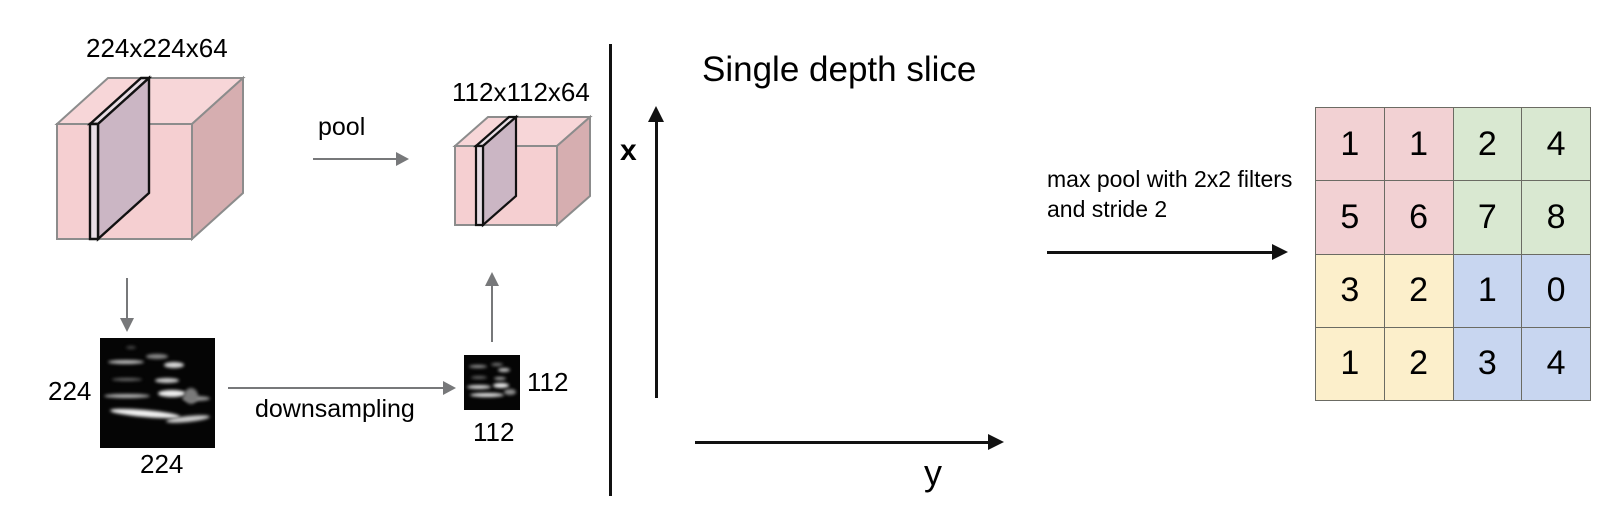  What do you see at coordinates (1419, 291) in the screenshot?
I see `input-matrix-cell-2-1: 2` at bounding box center [1419, 291].